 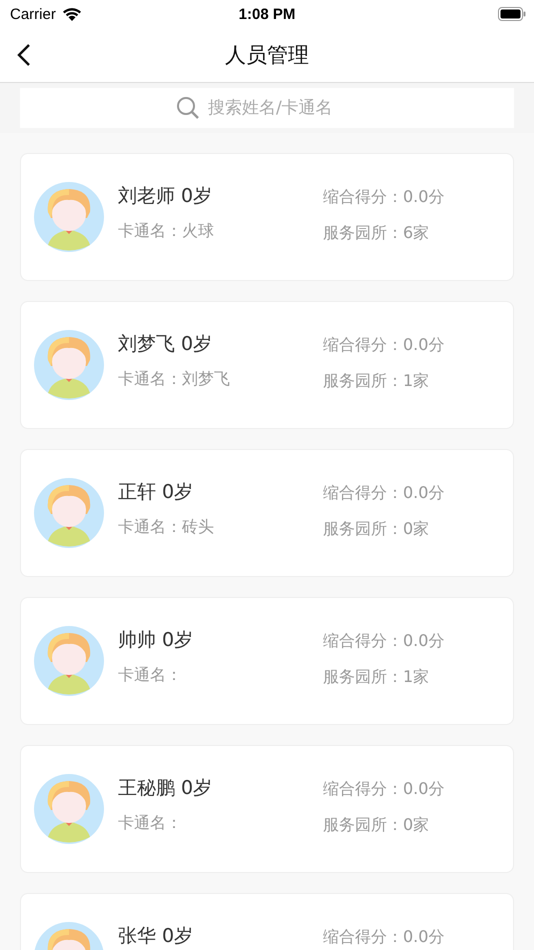 I want to click on search-icon, so click(x=188, y=108).